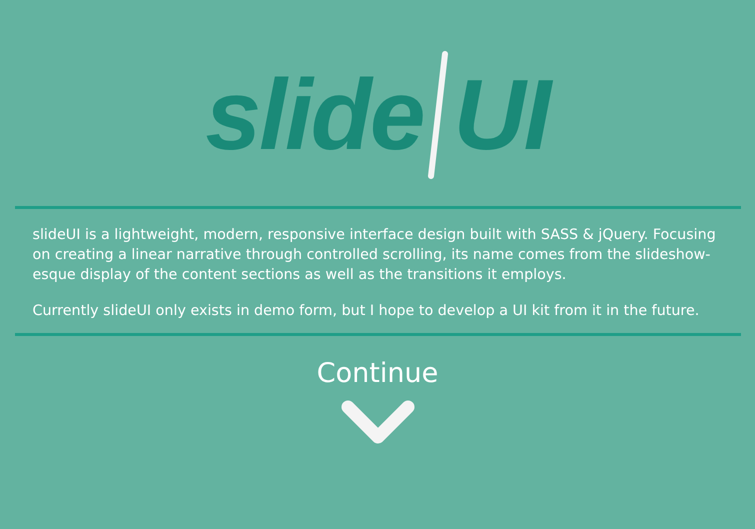 The image size is (755, 529). What do you see at coordinates (377, 373) in the screenshot?
I see `continue-link: Continue` at bounding box center [377, 373].